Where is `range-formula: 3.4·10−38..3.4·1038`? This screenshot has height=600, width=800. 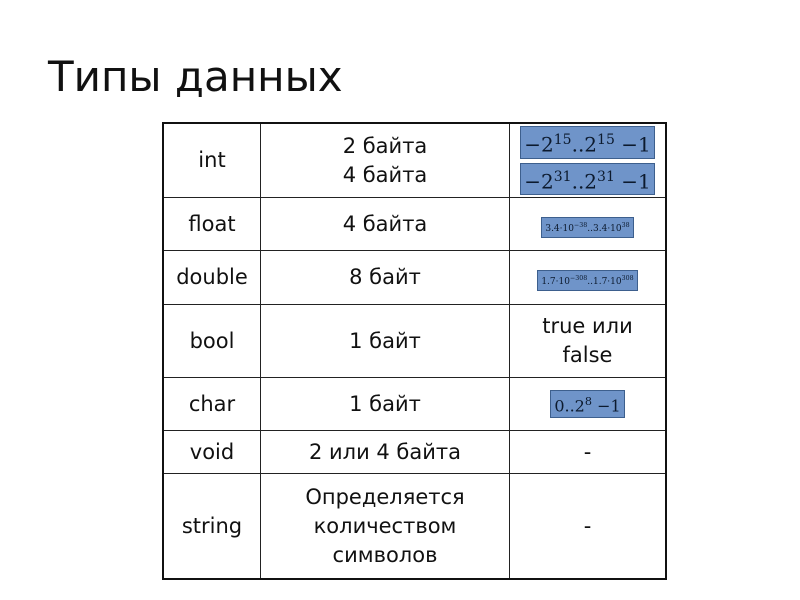 range-formula: 3.4·10−38..3.4·1038 is located at coordinates (587, 227).